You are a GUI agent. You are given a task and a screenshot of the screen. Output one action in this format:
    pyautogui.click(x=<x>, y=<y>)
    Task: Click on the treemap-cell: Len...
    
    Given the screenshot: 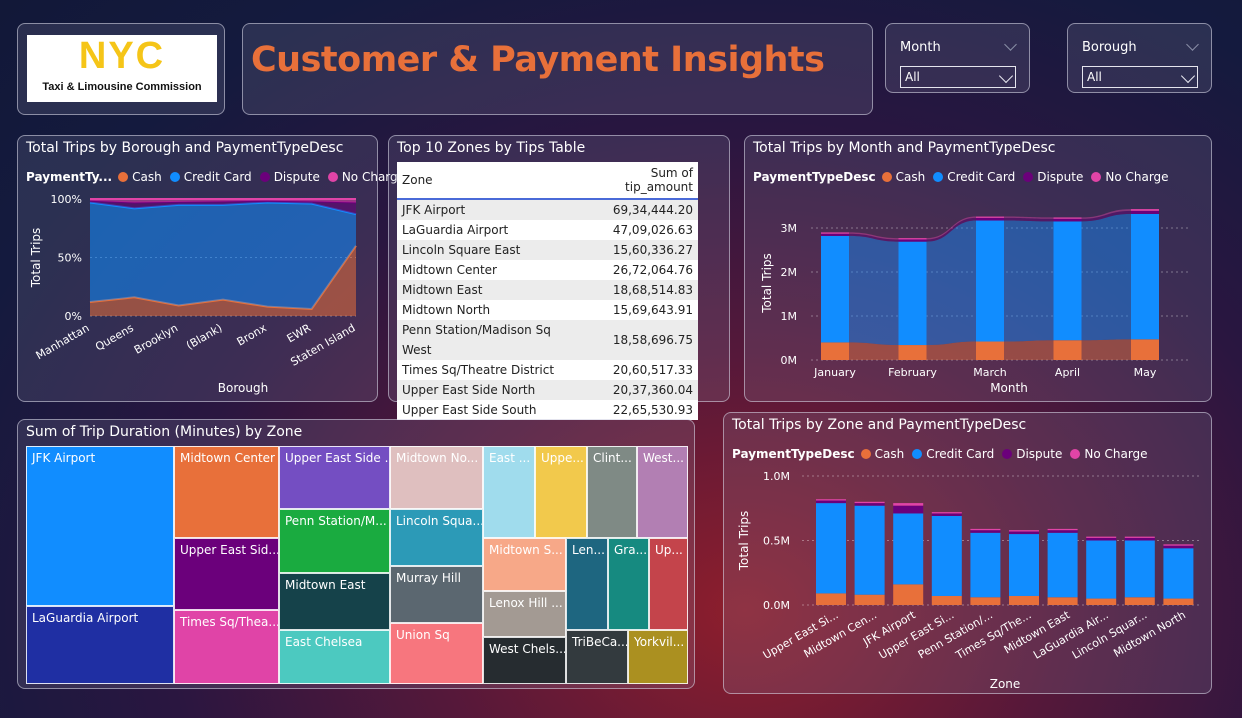 What is the action you would take?
    pyautogui.click(x=587, y=584)
    